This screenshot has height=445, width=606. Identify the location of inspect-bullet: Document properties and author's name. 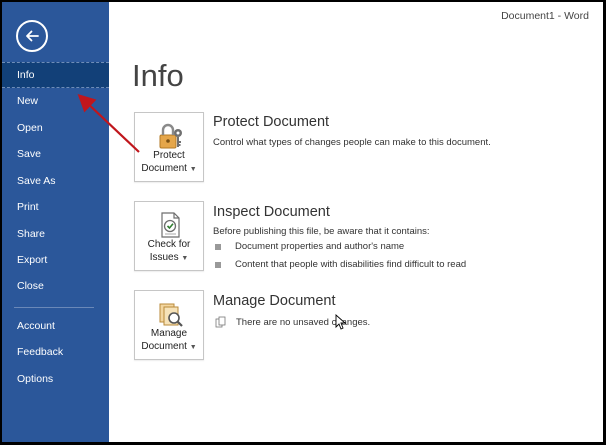
(309, 246).